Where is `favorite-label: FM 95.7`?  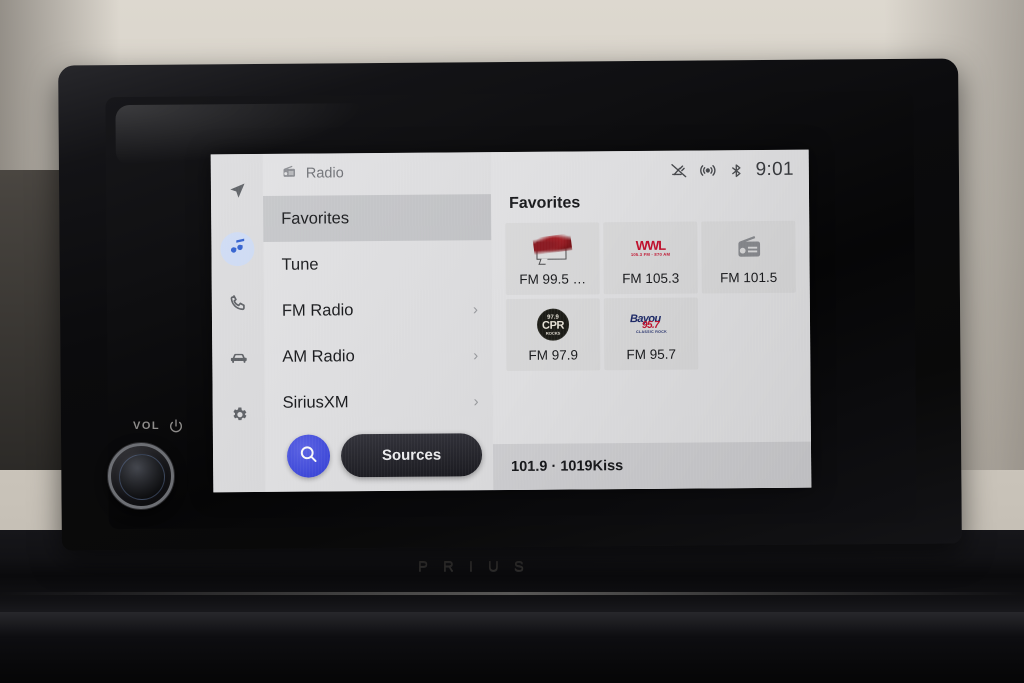 favorite-label: FM 95.7 is located at coordinates (651, 354).